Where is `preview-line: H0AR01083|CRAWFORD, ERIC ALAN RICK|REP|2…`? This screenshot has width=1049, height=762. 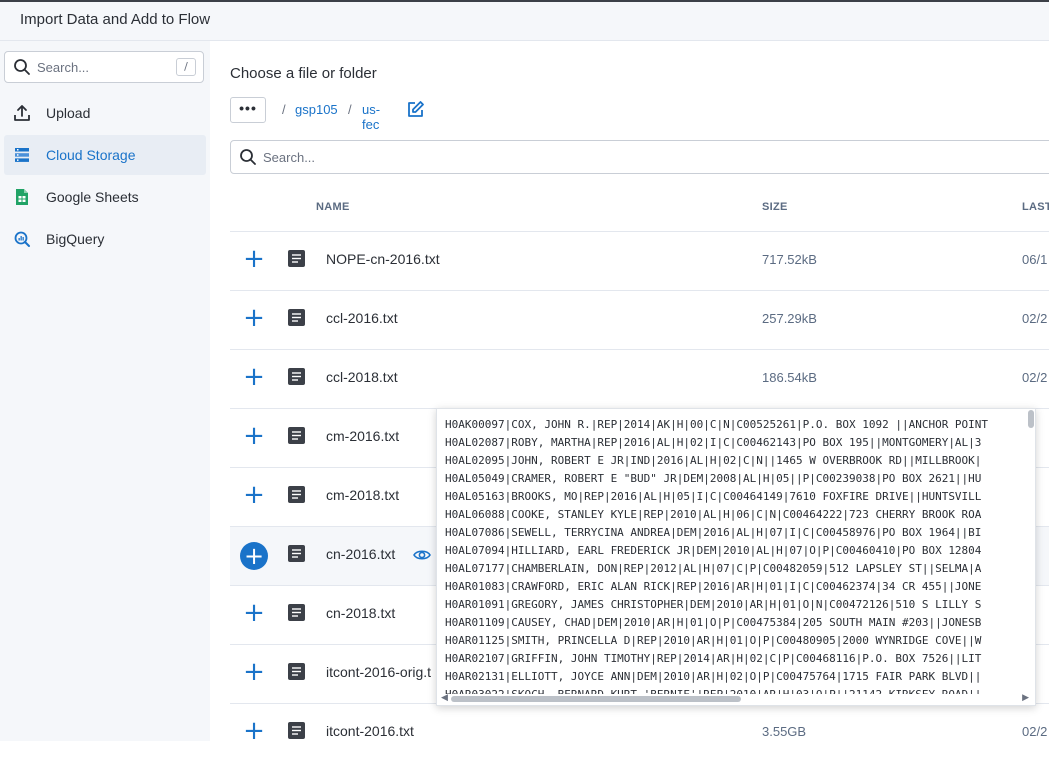
preview-line: H0AR01083|CRAWFORD, ERIC ALAN RICK|REP|2… is located at coordinates (713, 586).